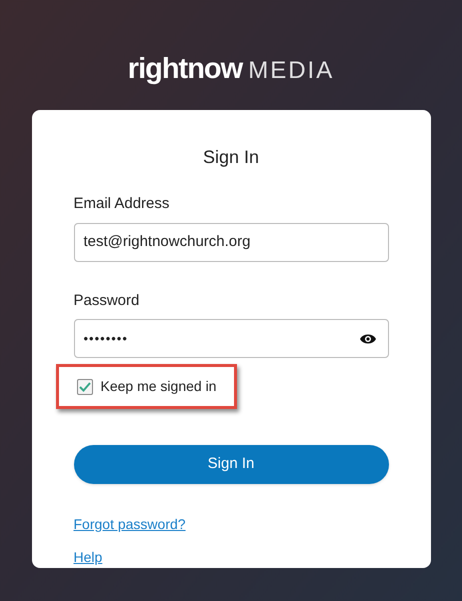  Describe the element at coordinates (231, 464) in the screenshot. I see `sign-in-button: Sign In` at that location.